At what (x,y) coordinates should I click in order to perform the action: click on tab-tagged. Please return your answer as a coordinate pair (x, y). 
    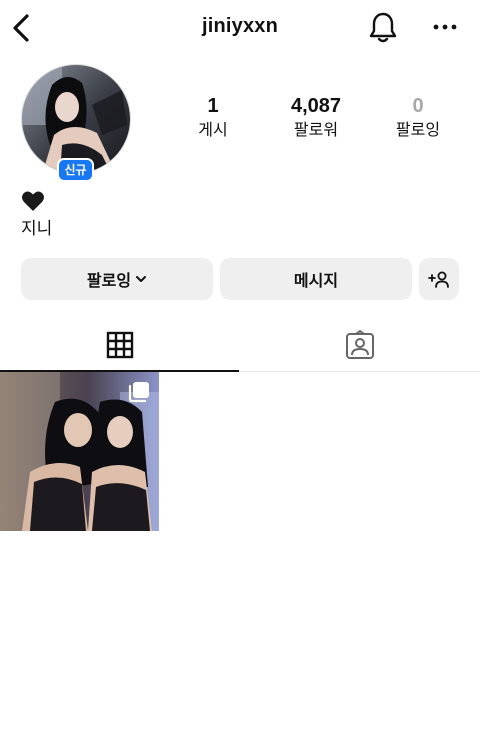
    Looking at the image, I should click on (360, 345).